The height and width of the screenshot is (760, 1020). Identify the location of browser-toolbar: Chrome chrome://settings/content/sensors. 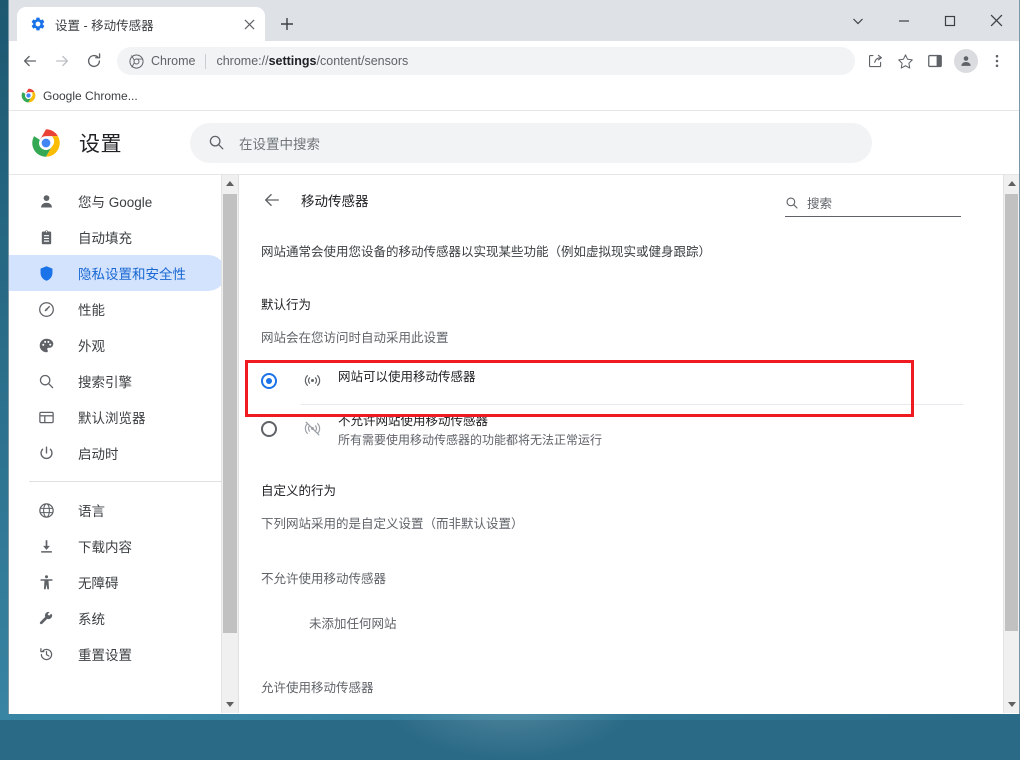
(514, 61).